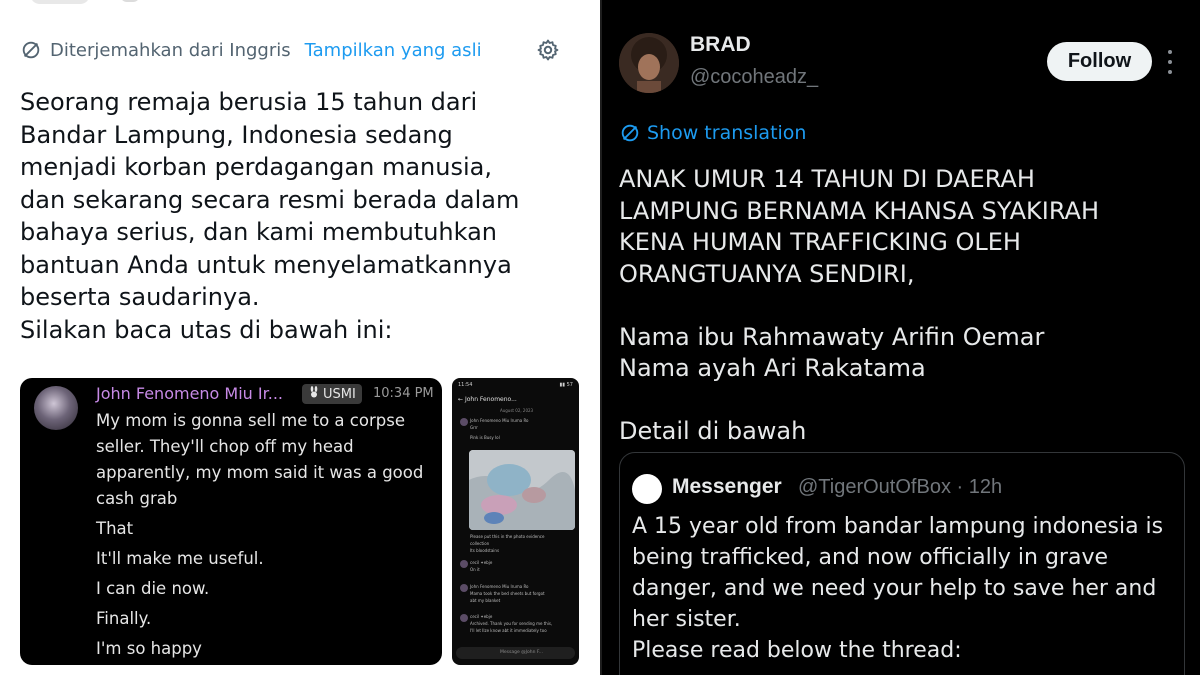 The image size is (1200, 675). I want to click on chat-message-line: My mom is gonna sell me to a corpse, so click(250, 420).